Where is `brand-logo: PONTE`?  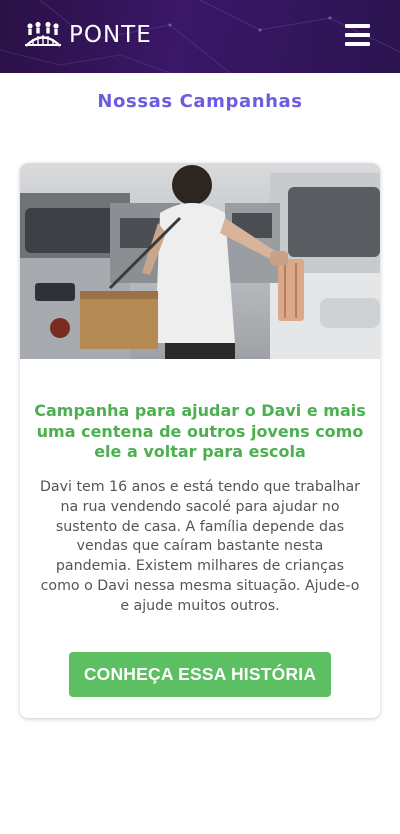 brand-logo: PONTE is located at coordinates (88, 35).